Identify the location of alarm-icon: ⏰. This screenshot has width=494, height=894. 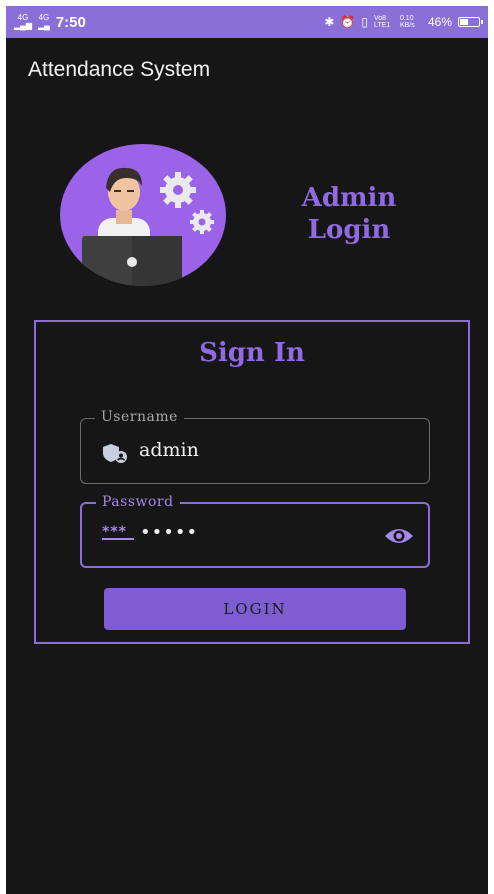
(348, 22).